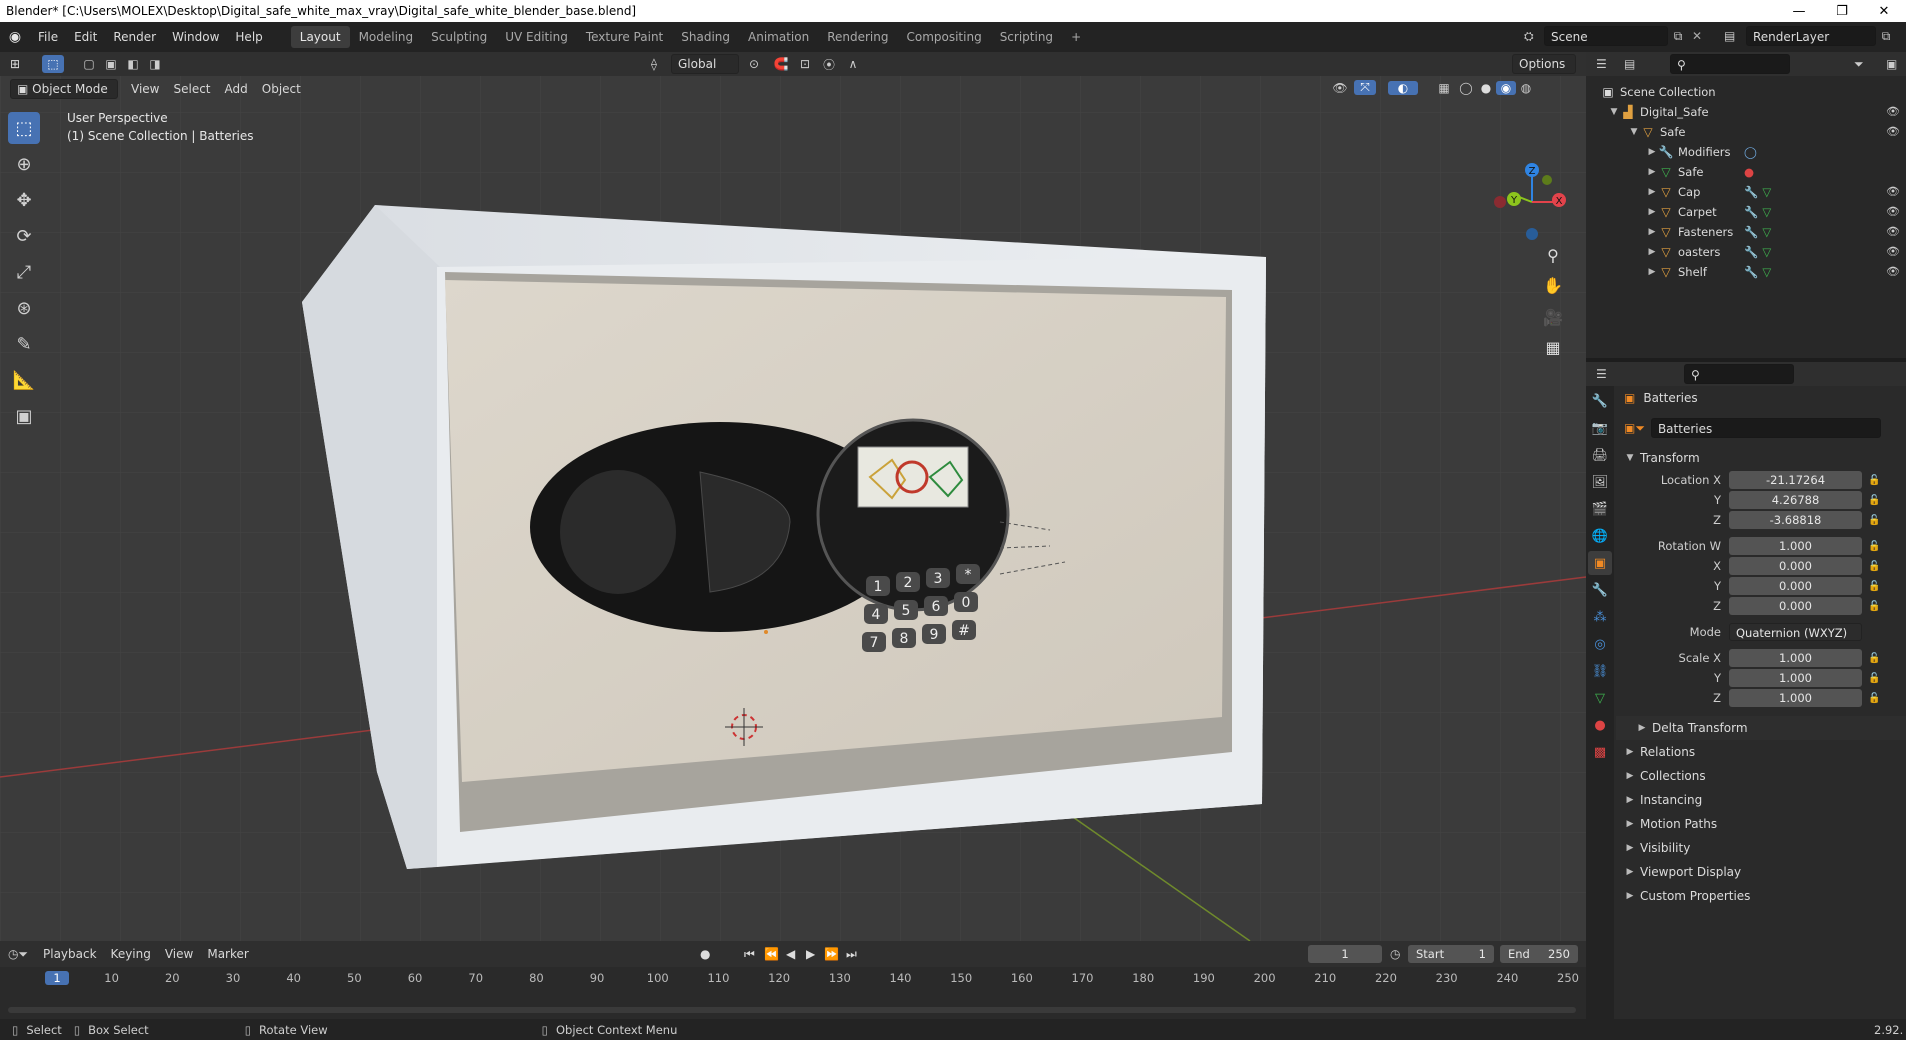 Image resolution: width=1906 pixels, height=1040 pixels. What do you see at coordinates (1746, 252) in the screenshot?
I see `outliner-row-oasters: ▶ ▽ oasters 🔧 ▽ 👁` at bounding box center [1746, 252].